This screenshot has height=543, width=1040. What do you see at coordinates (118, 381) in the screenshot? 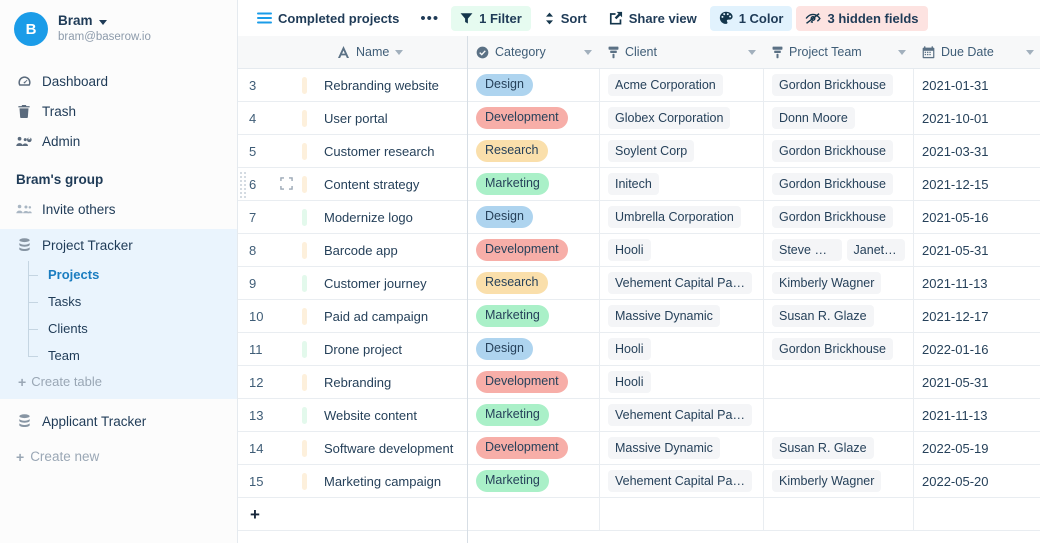
I see `create-table-button: + Create table` at bounding box center [118, 381].